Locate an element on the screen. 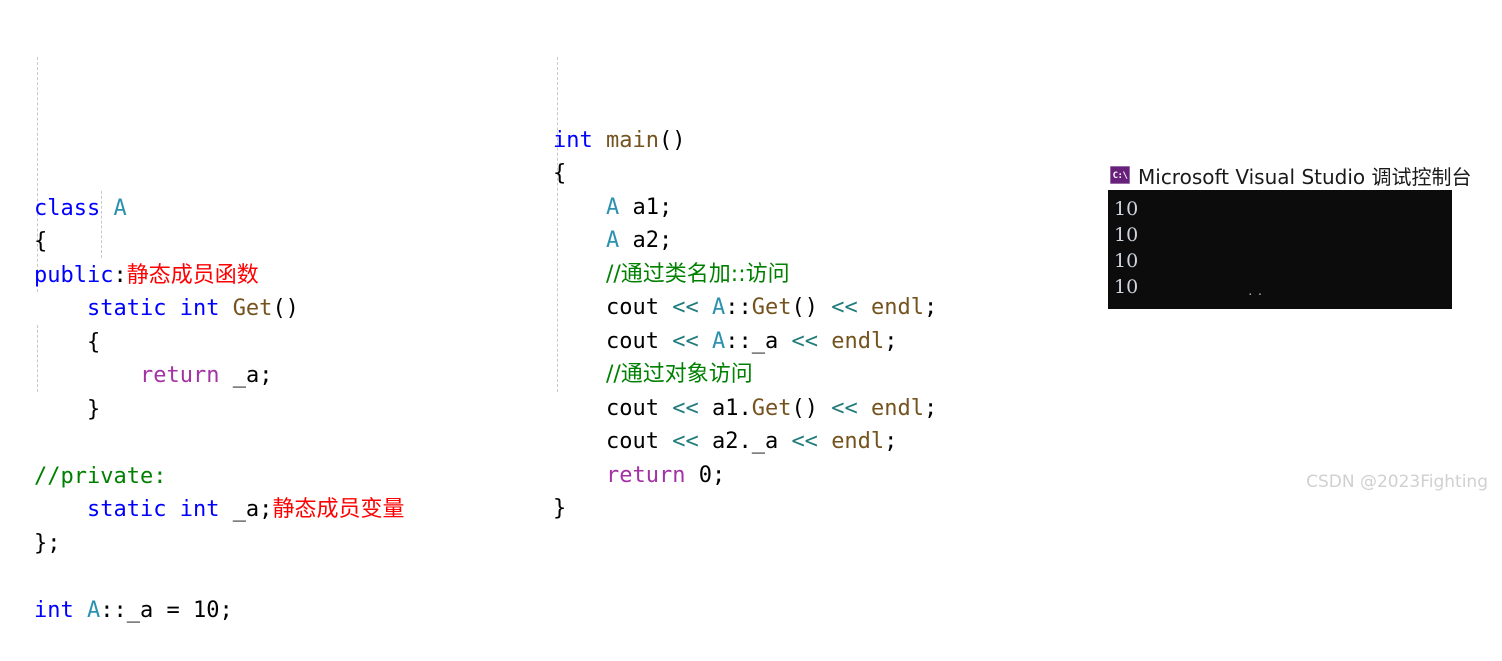 The image size is (1502, 661). code-line: cout << A::_a << endl; is located at coordinates (745, 342).